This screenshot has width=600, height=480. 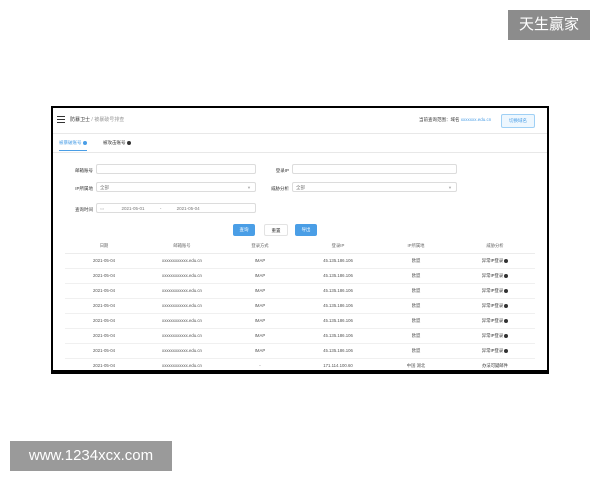 What do you see at coordinates (374, 169) in the screenshot?
I see `login-ip-input` at bounding box center [374, 169].